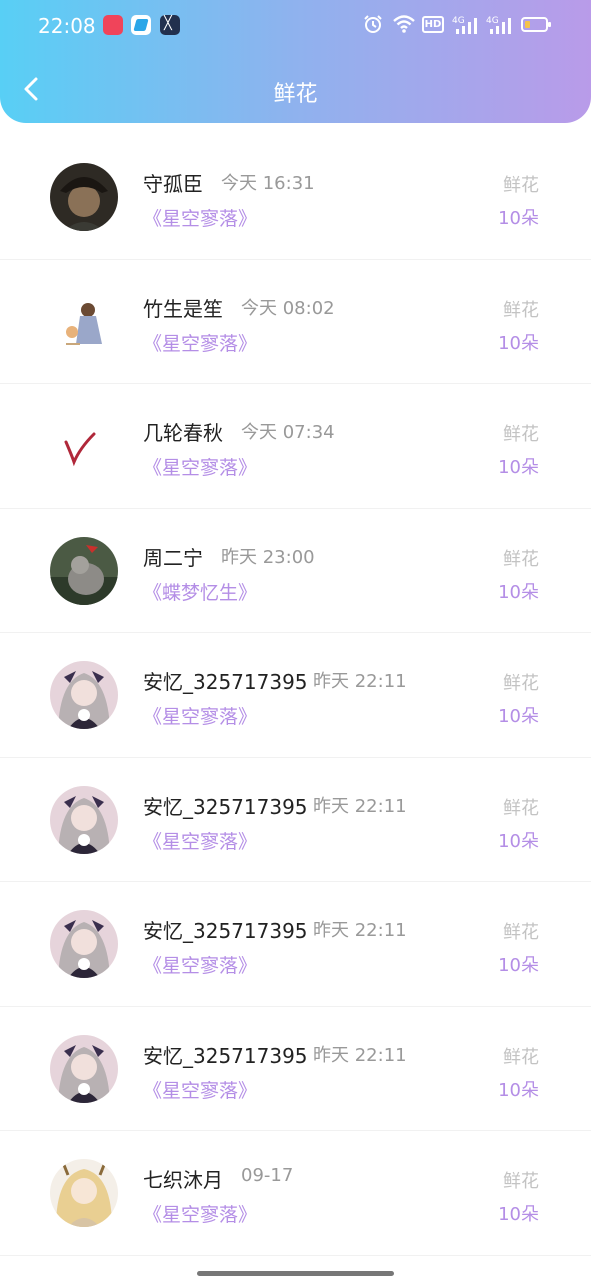 The height and width of the screenshot is (1280, 591). What do you see at coordinates (404, 25) in the screenshot?
I see `wifi-icon` at bounding box center [404, 25].